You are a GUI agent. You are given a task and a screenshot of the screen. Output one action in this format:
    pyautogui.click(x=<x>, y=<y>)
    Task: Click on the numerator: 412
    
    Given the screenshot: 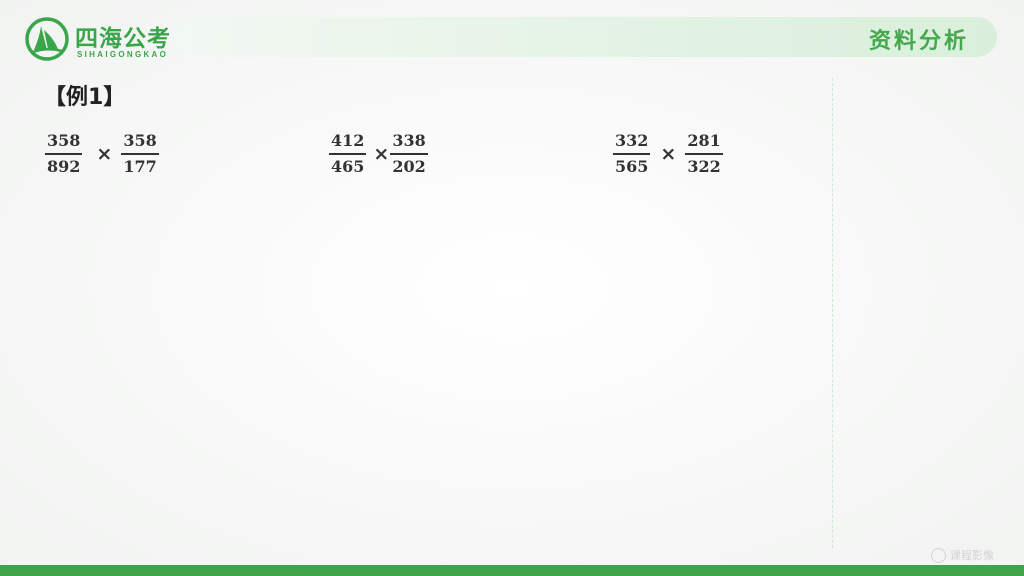 What is the action you would take?
    pyautogui.click(x=348, y=140)
    